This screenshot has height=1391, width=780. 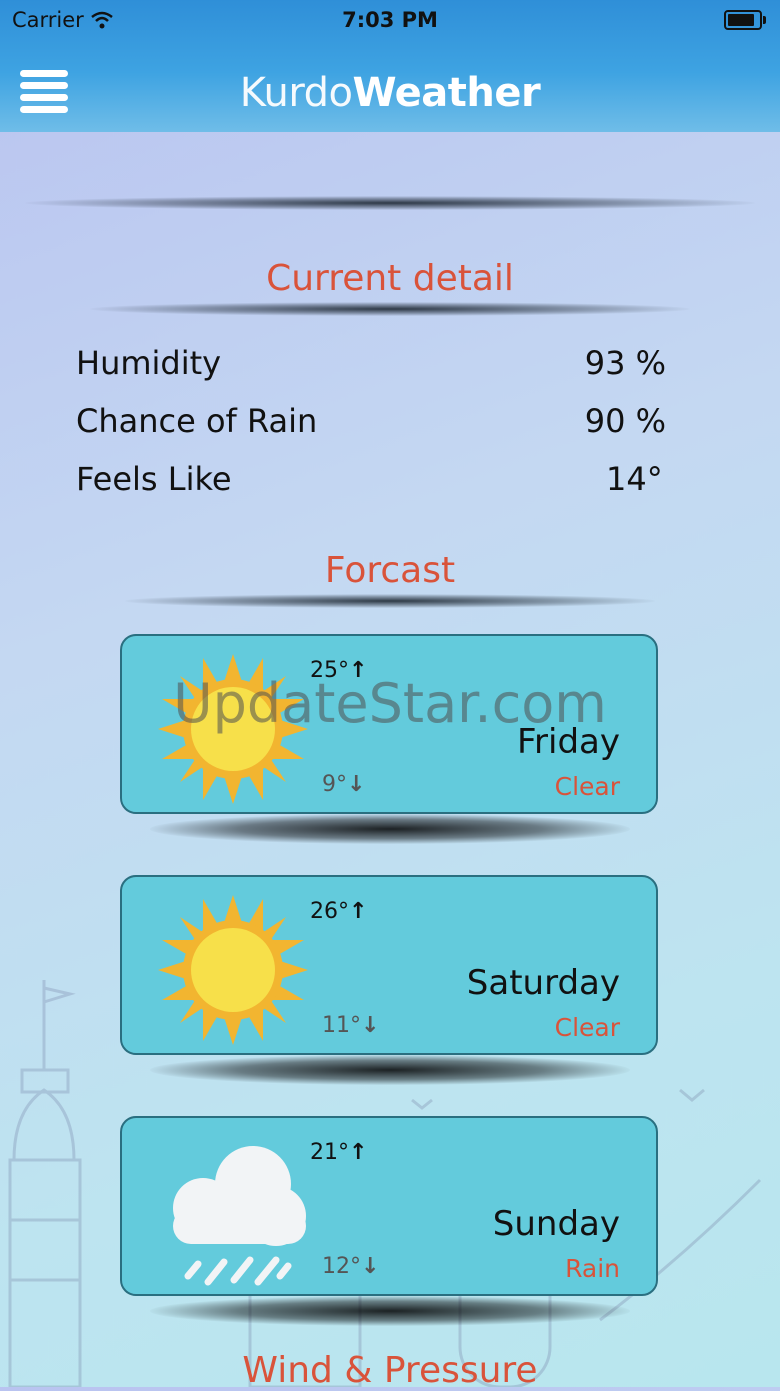 What do you see at coordinates (154, 479) in the screenshot?
I see `detail-label: Feels Like` at bounding box center [154, 479].